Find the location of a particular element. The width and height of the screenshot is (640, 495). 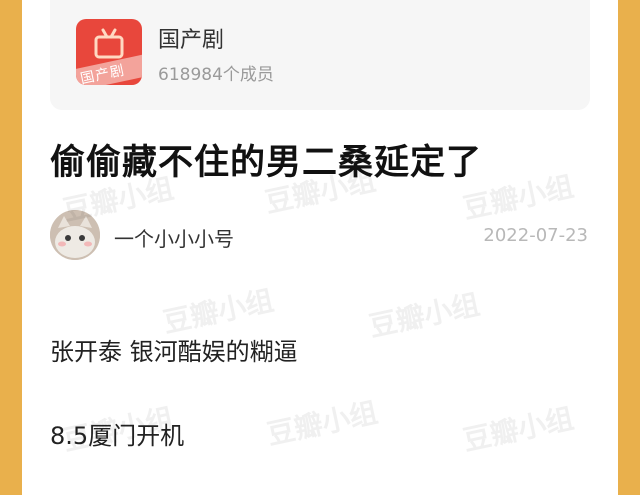

post-title: 偷偷藏不住的男二桑延定了 is located at coordinates (266, 163).